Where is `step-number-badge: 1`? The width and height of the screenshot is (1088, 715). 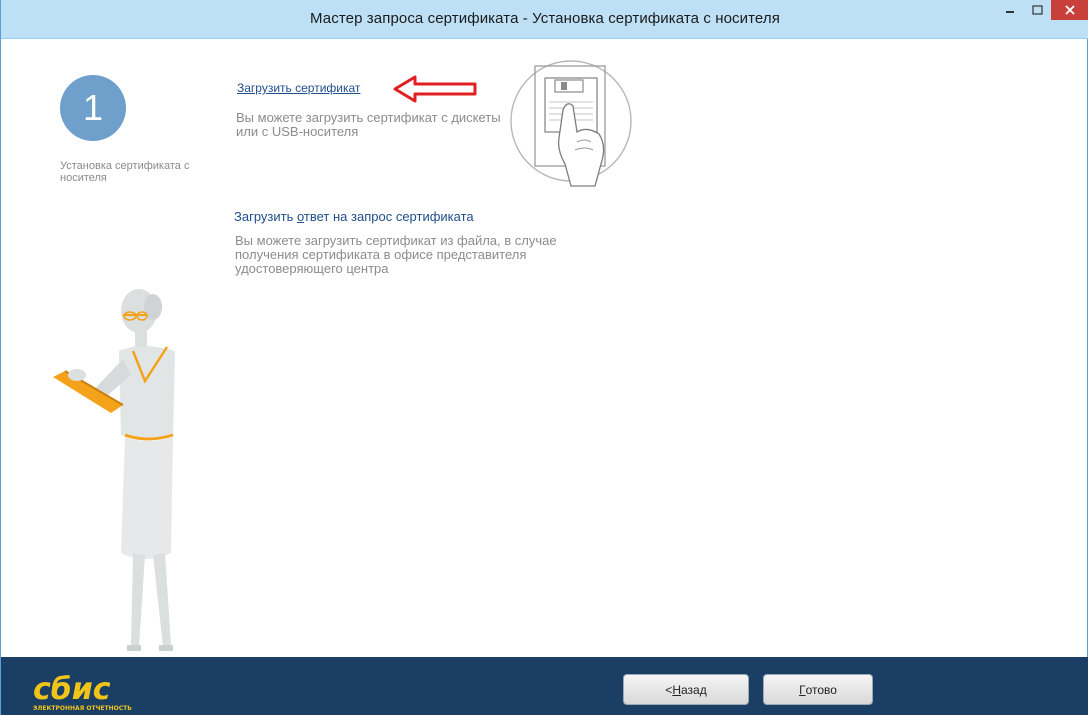
step-number-badge: 1 is located at coordinates (93, 108).